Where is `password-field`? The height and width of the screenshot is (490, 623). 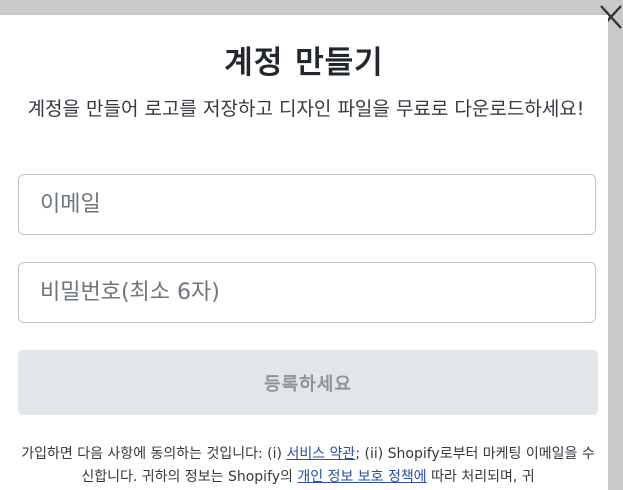
password-field is located at coordinates (307, 292).